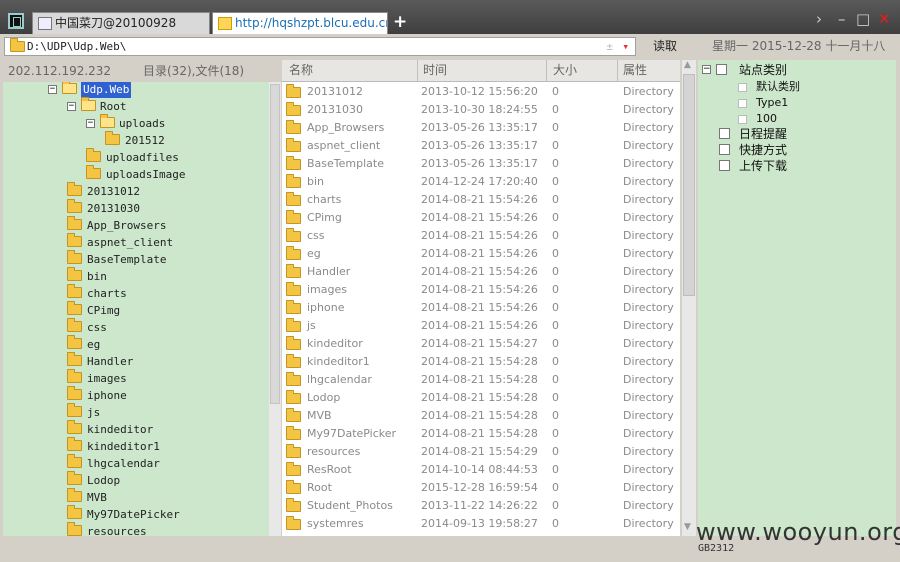 Image resolution: width=900 pixels, height=562 pixels. What do you see at coordinates (481, 254) in the screenshot?
I see `file-row: eg 2014-08-21 15:54:26 0 Directory` at bounding box center [481, 254].